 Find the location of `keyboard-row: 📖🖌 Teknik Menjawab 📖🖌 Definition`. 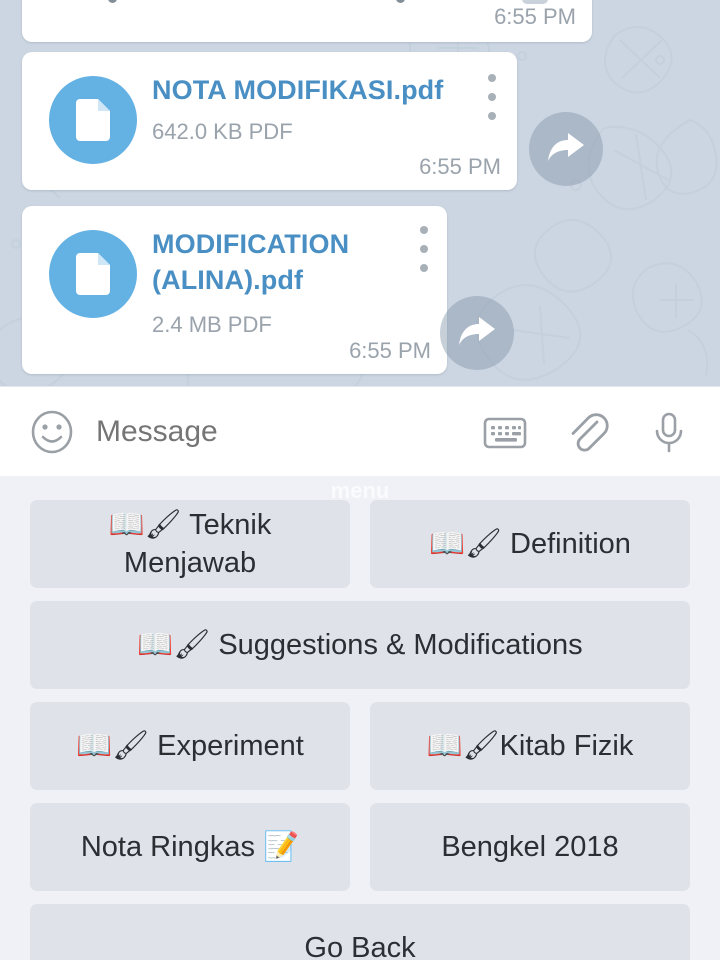

keyboard-row: 📖🖌 Teknik Menjawab 📖🖌 Definition is located at coordinates (360, 544).